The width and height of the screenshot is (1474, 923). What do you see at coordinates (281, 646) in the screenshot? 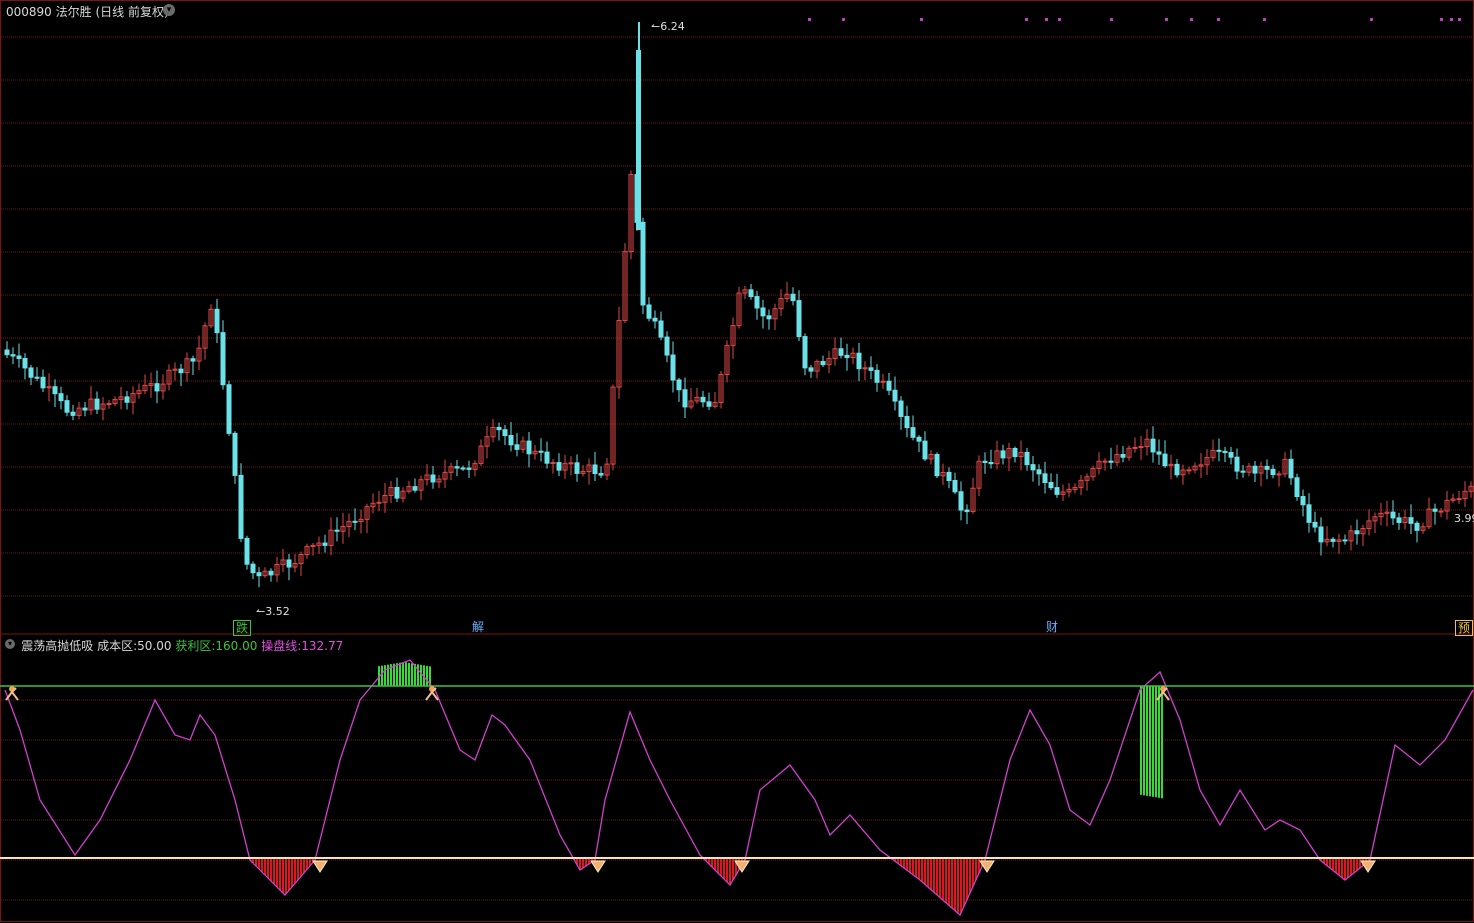
I see `line-label: 操盘线:` at bounding box center [281, 646].